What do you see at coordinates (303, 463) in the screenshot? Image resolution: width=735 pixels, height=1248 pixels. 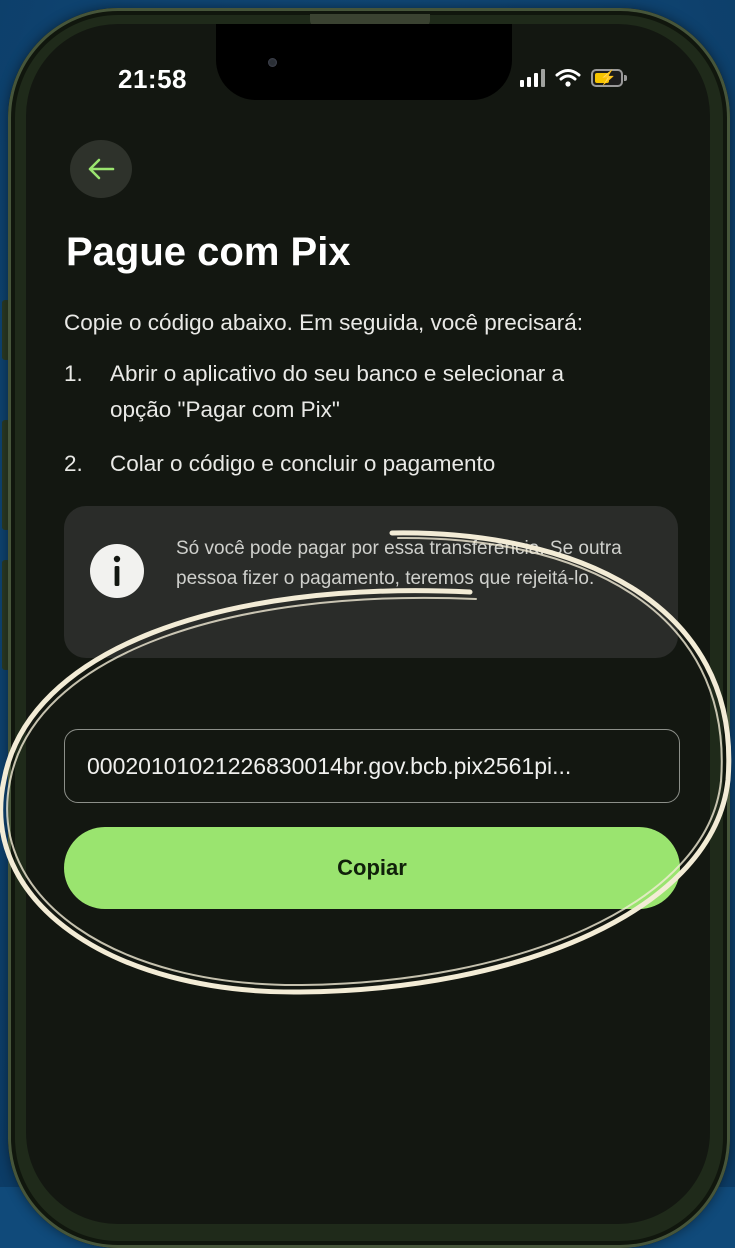 I see `step-text: Colar o código e concluir o pagamento` at bounding box center [303, 463].